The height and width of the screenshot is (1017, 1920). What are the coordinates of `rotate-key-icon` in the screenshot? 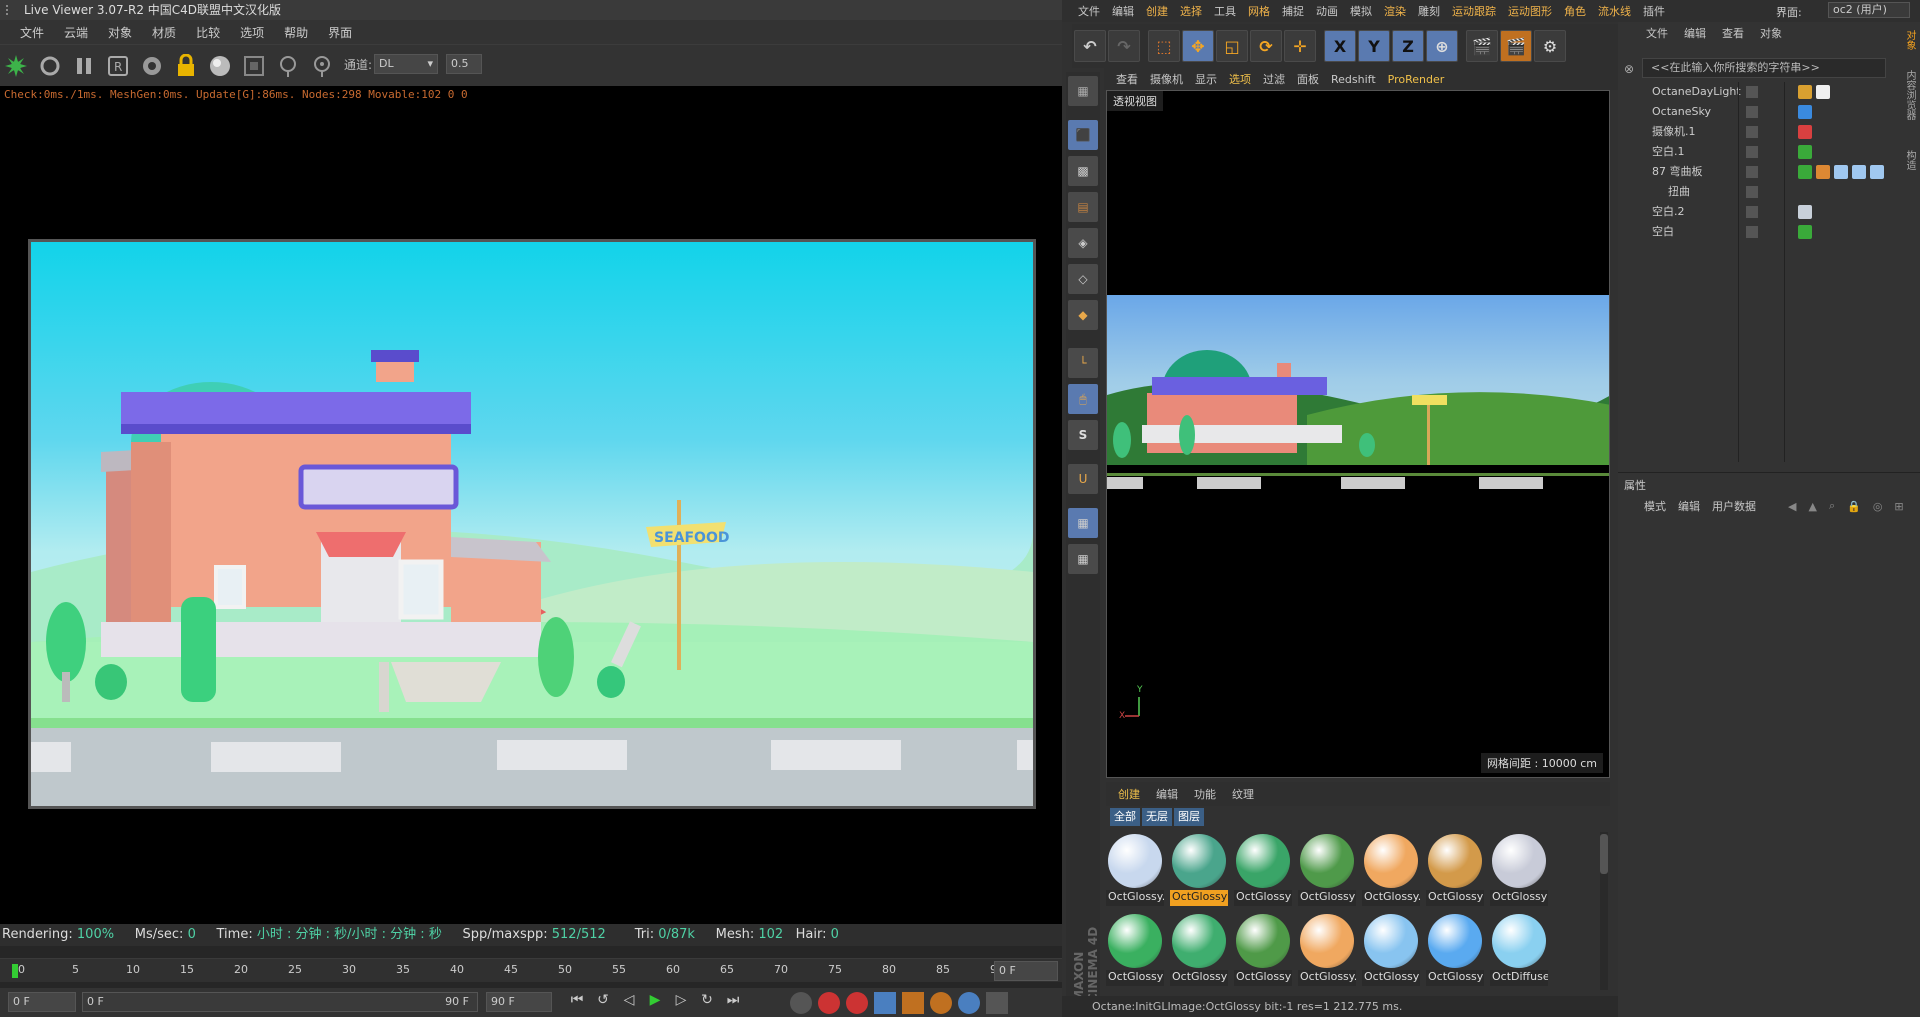 It's located at (941, 1003).